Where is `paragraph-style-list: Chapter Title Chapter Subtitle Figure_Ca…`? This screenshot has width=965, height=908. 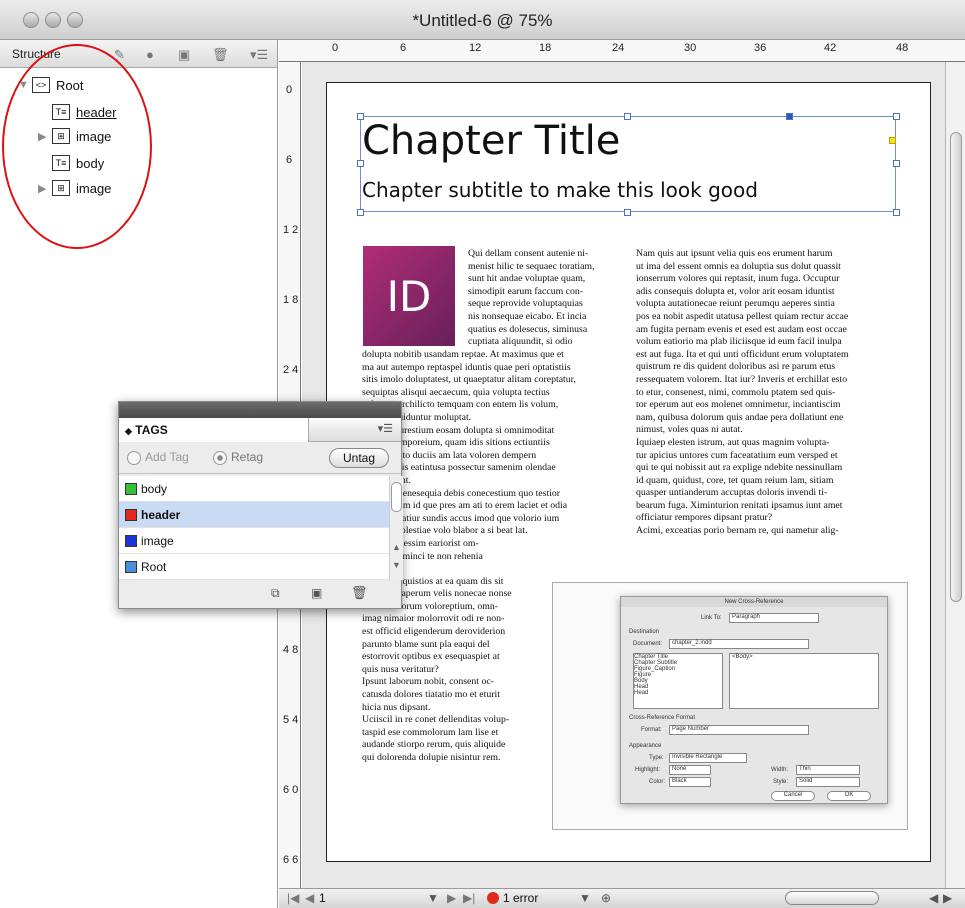
paragraph-style-list: Chapter Title Chapter Subtitle Figure_Ca… is located at coordinates (678, 681).